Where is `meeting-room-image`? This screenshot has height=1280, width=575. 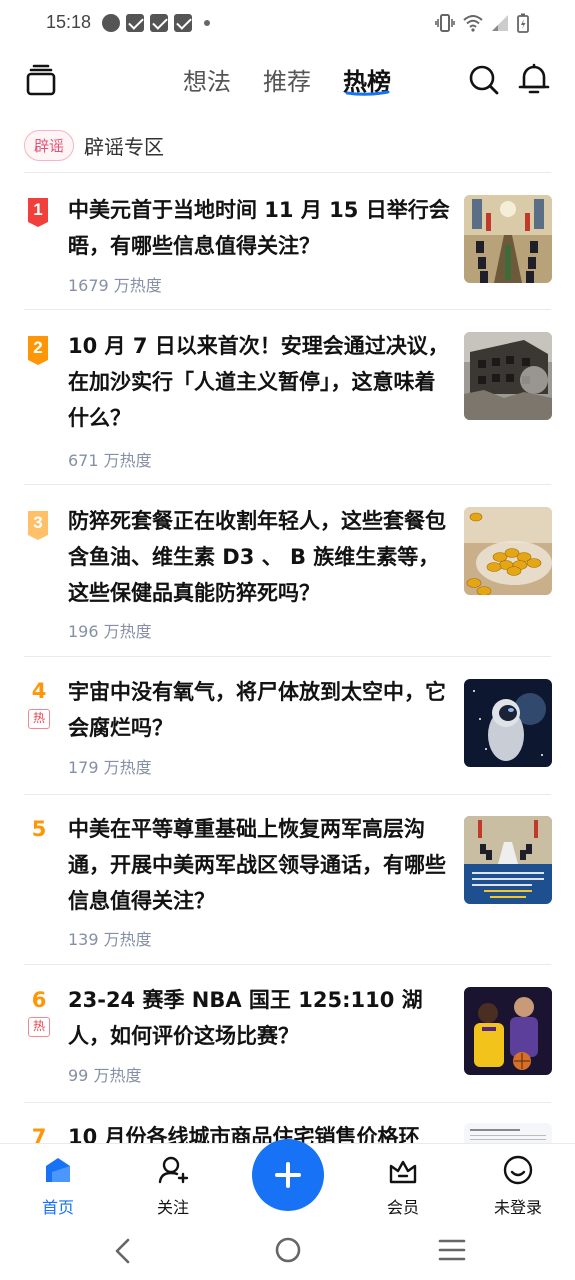 meeting-room-image is located at coordinates (508, 239).